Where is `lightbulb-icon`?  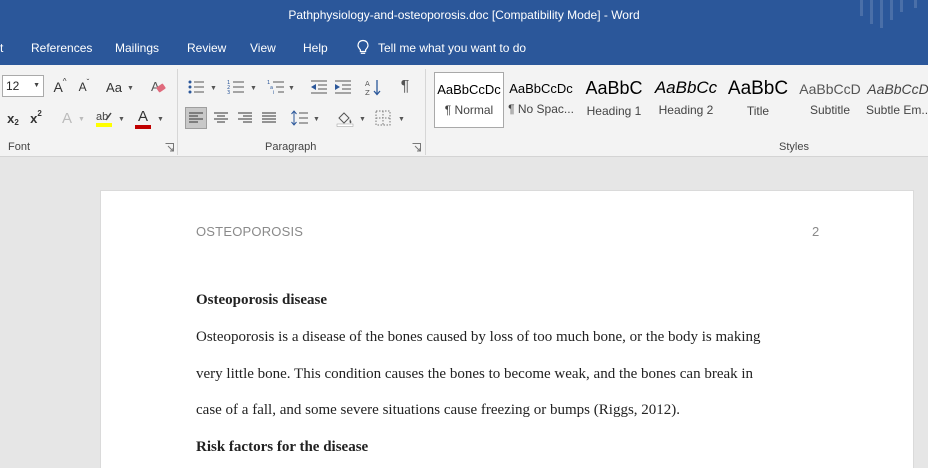
lightbulb-icon is located at coordinates (363, 46).